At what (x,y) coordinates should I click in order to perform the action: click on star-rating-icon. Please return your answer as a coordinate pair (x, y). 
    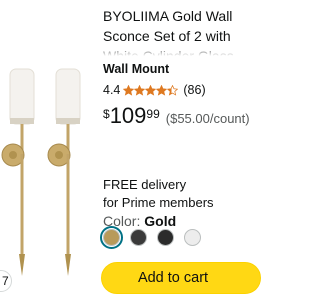
    Looking at the image, I should click on (151, 90).